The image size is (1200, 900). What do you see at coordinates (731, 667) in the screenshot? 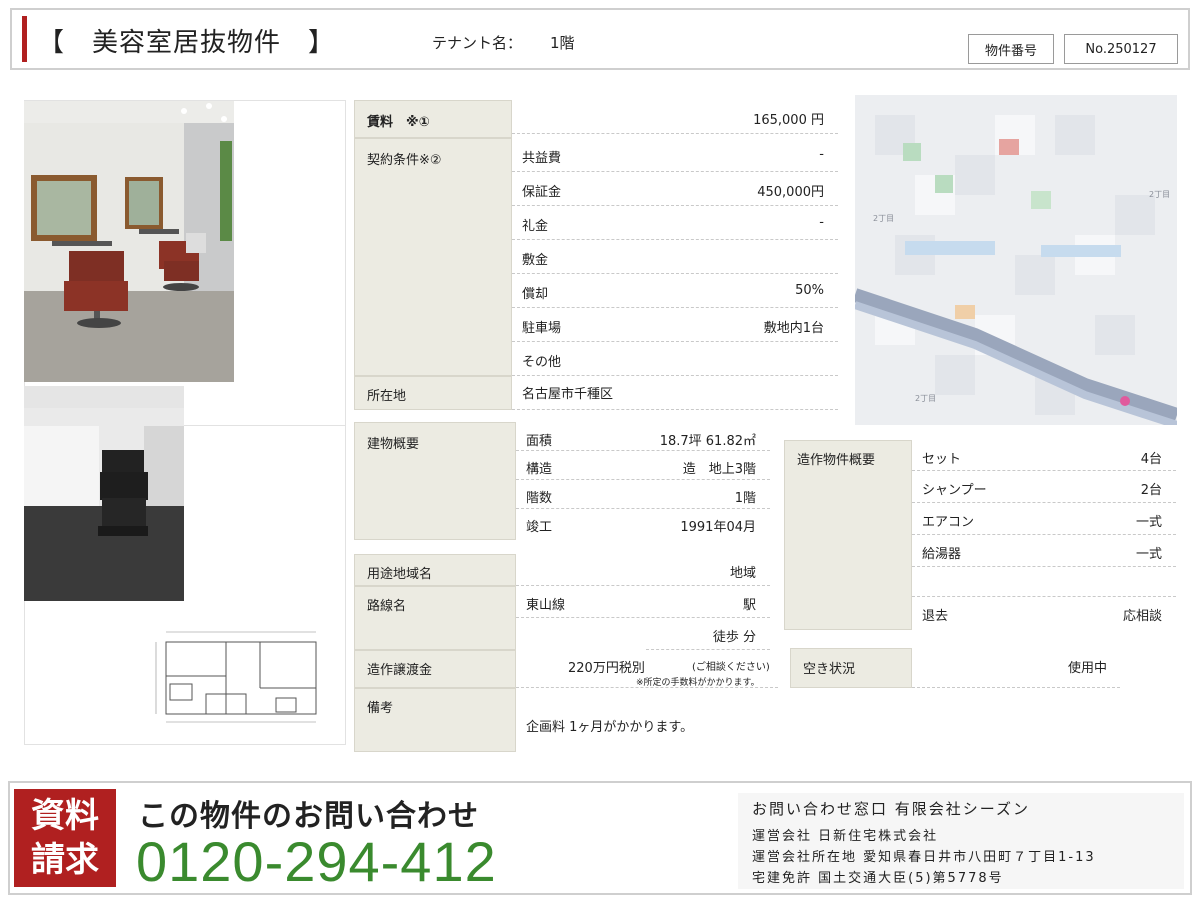
I see `transfer-consult: (ご相談ください)` at bounding box center [731, 667].